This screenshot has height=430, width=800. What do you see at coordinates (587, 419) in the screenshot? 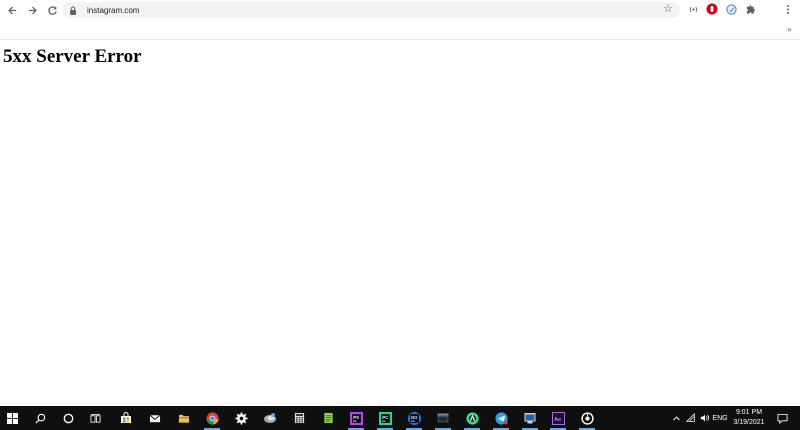
I see `gitkraken-icon` at bounding box center [587, 419].